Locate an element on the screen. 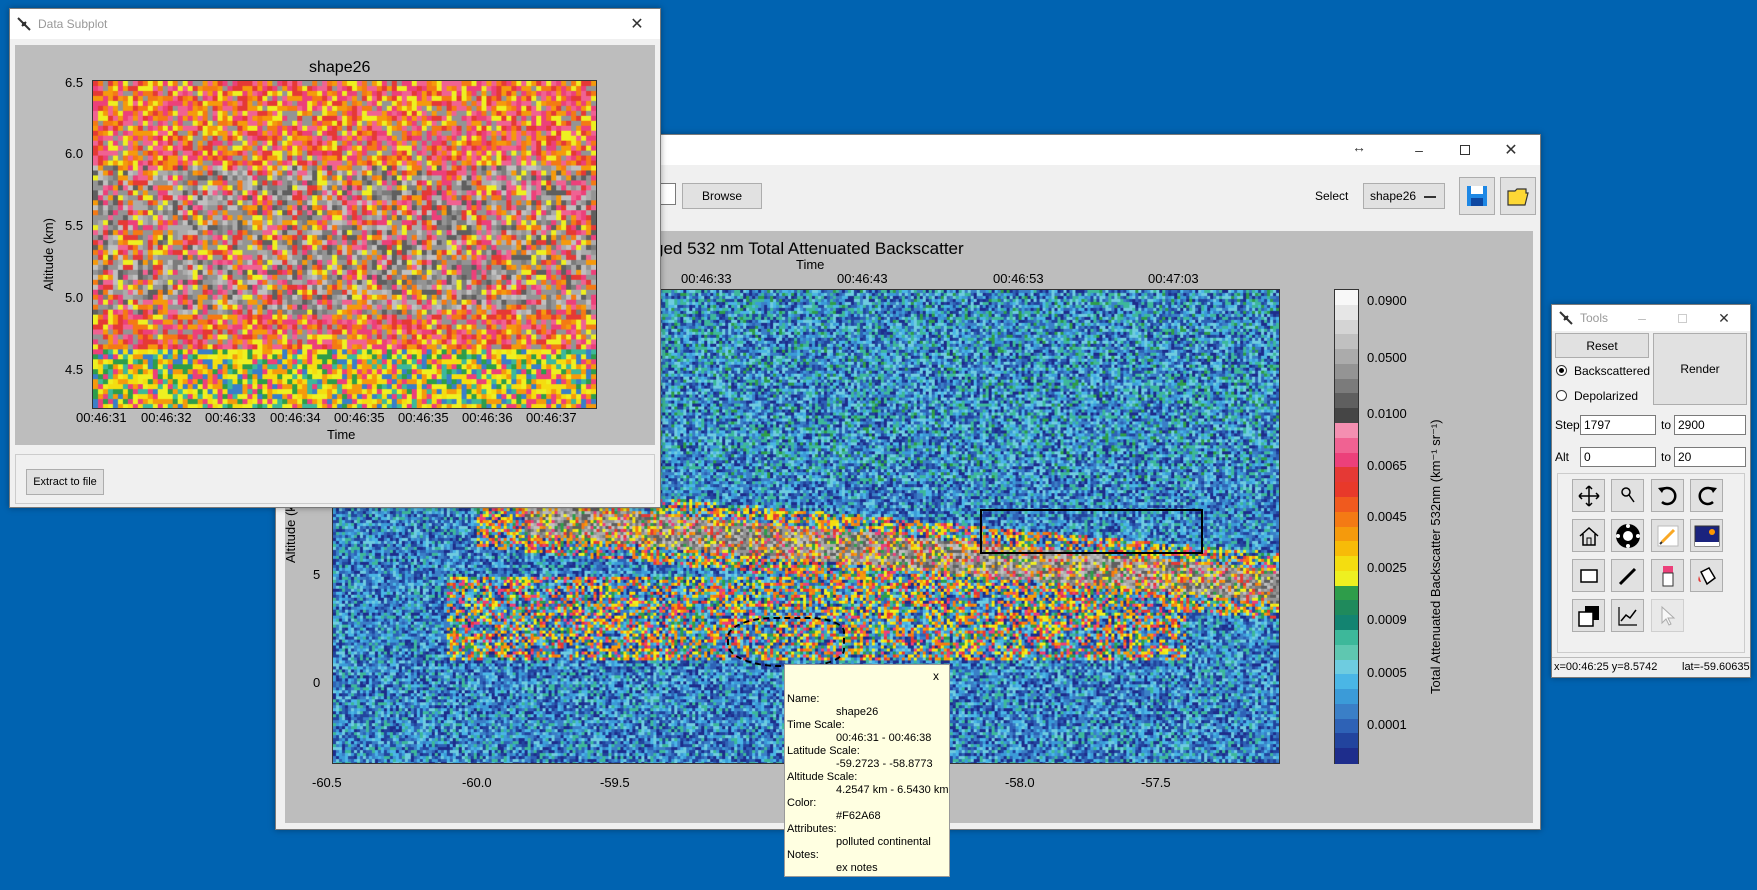 This screenshot has height=890, width=1757. home-button is located at coordinates (1588, 535).